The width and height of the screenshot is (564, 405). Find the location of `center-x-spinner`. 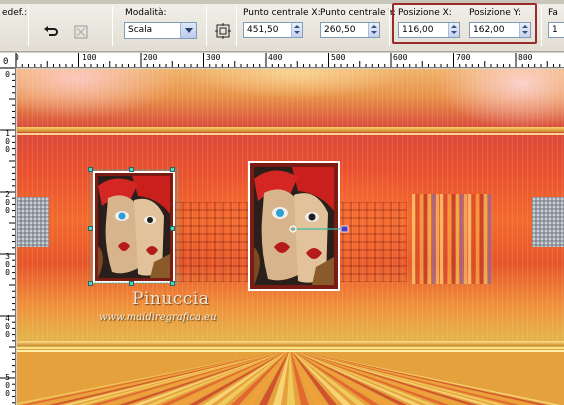

center-x-spinner is located at coordinates (296, 30).